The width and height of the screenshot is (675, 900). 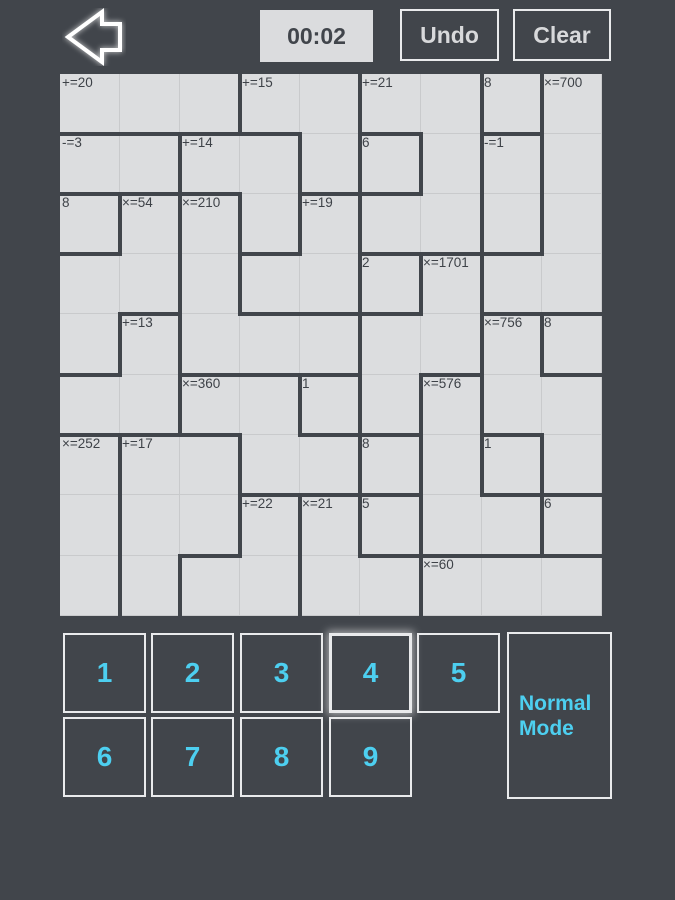 What do you see at coordinates (572, 104) in the screenshot?
I see `grid-cell: ×=700` at bounding box center [572, 104].